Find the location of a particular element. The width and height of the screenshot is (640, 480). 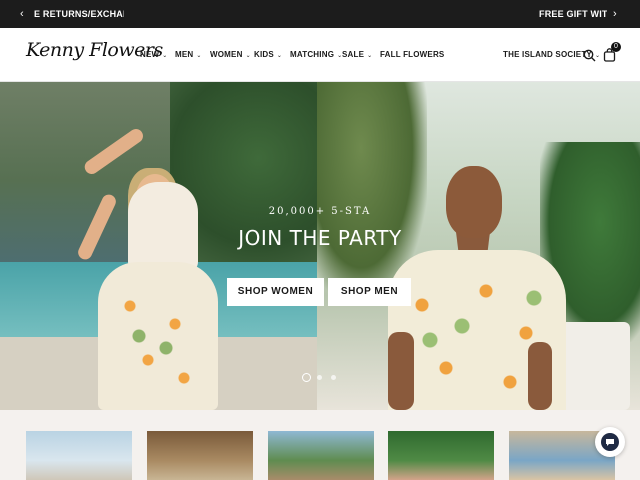

nav-item-fall-flowers: FALL FLOWERS is located at coordinates (412, 55).